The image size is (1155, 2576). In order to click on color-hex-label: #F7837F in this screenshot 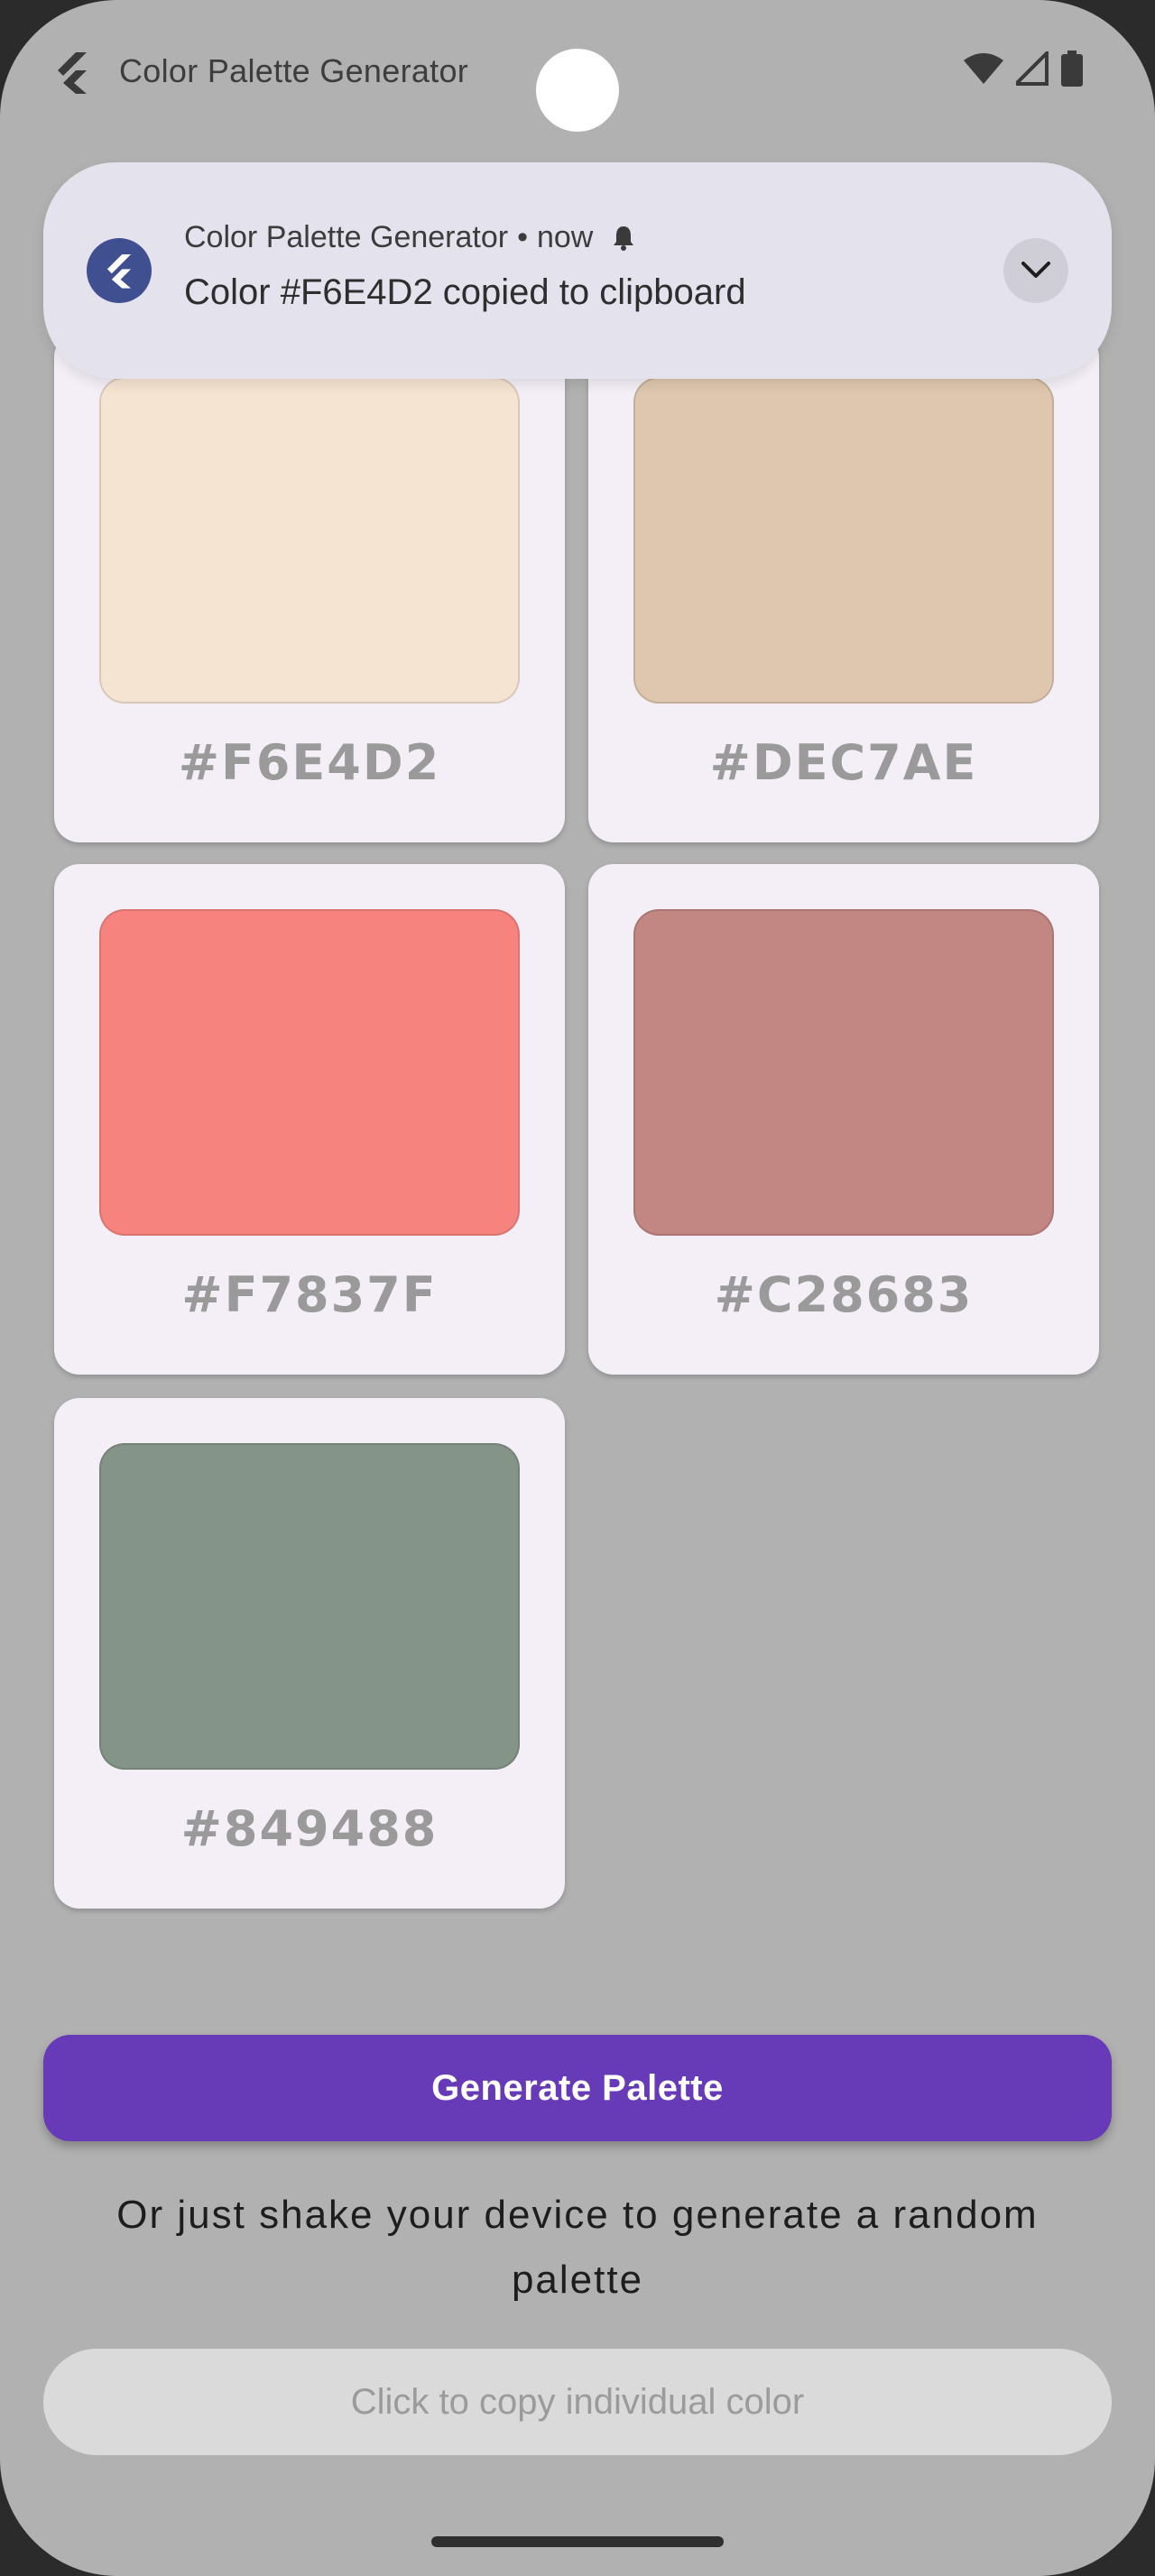, I will do `click(309, 1294)`.